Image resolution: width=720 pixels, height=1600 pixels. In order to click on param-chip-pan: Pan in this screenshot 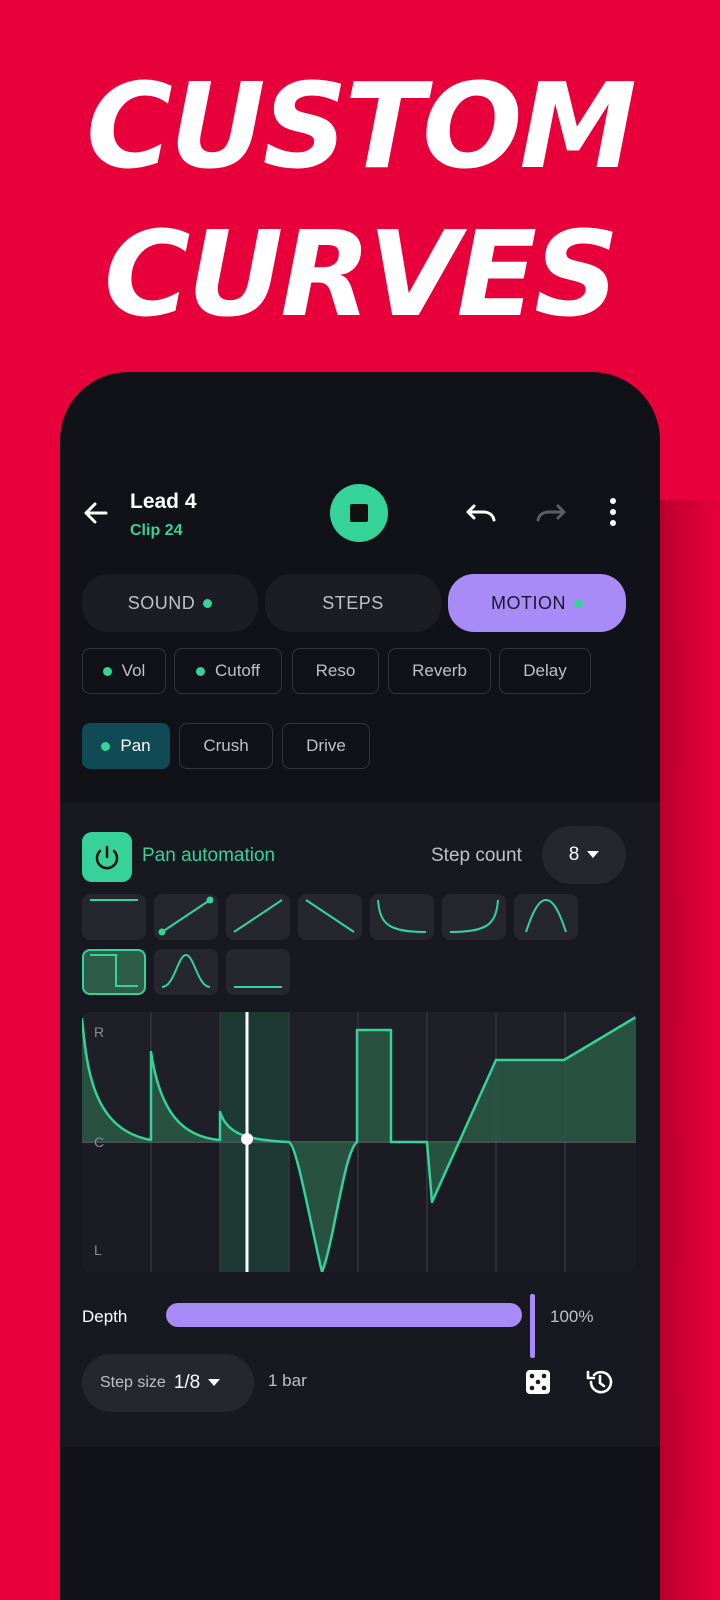, I will do `click(126, 746)`.